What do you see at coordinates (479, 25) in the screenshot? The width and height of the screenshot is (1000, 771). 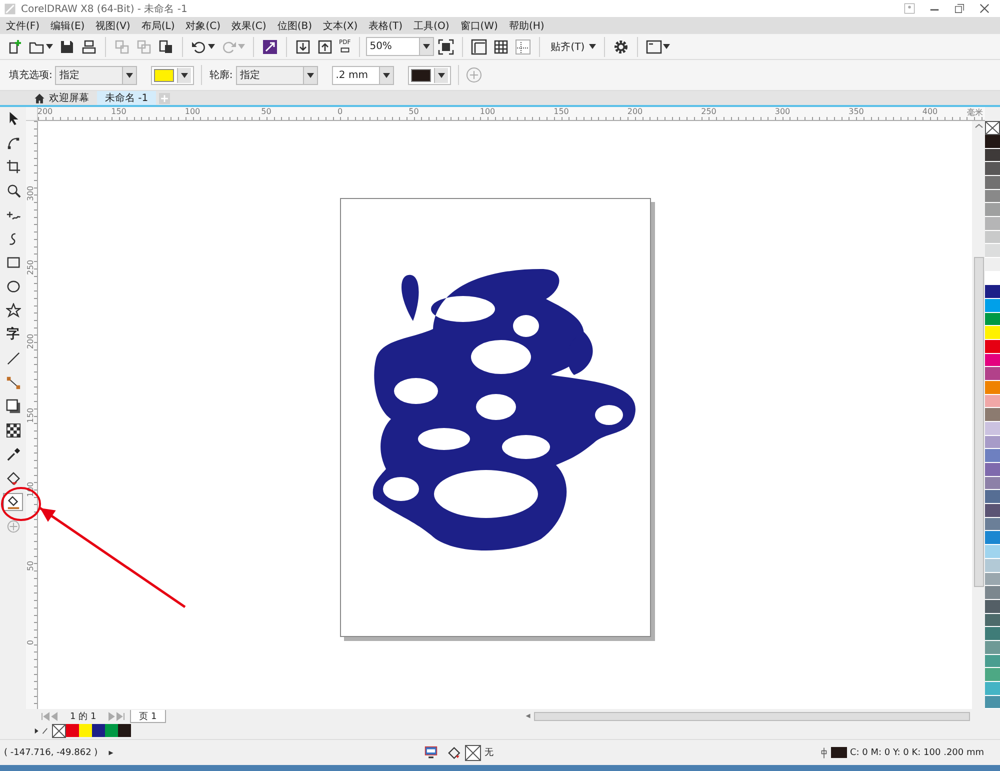 I see `menu-item: 窗口(W)` at bounding box center [479, 25].